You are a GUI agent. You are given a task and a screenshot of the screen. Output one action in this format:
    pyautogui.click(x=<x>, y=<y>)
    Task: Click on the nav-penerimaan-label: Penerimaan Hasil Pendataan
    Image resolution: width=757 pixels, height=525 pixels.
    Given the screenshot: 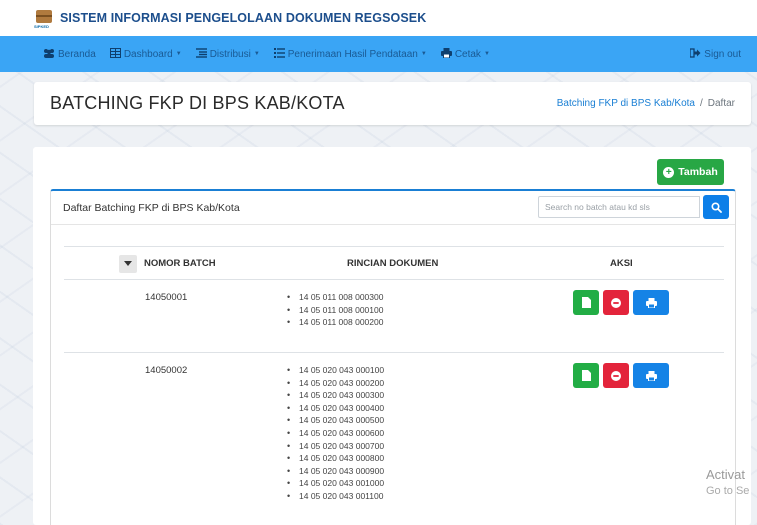 What is the action you would take?
    pyautogui.click(x=352, y=54)
    